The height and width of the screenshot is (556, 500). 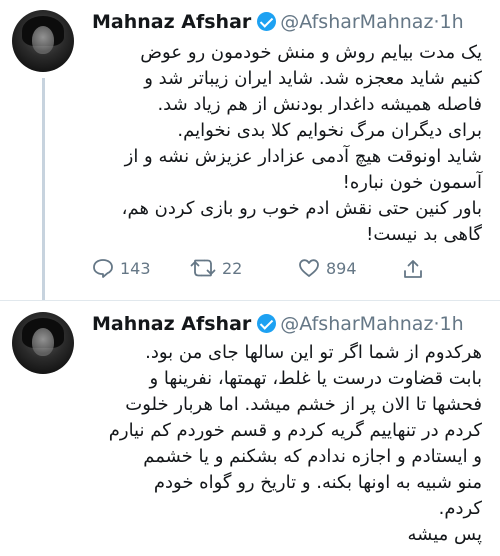 What do you see at coordinates (341, 268) in the screenshot?
I see `like-count: 894` at bounding box center [341, 268].